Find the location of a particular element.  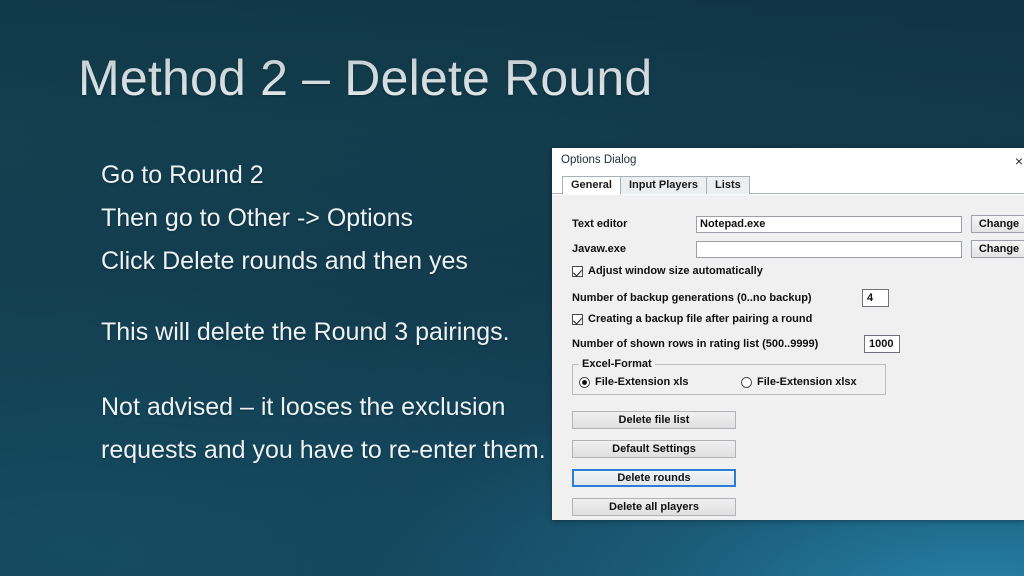

adjust-window-checkbox-row: Adjust window size automatically is located at coordinates (667, 271).